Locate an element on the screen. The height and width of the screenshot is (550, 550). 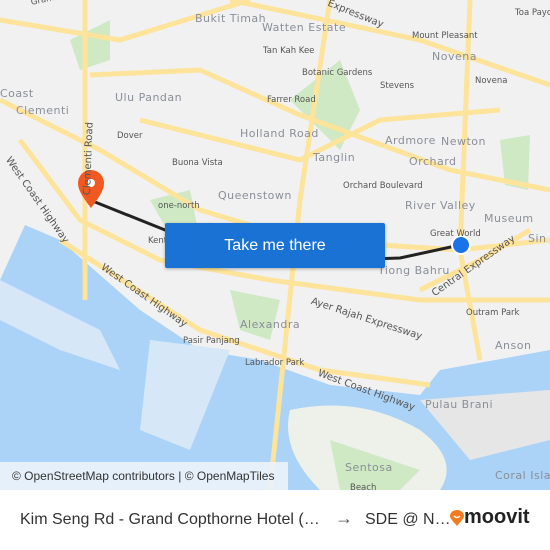
map-place-label: Holland Road is located at coordinates (279, 133).